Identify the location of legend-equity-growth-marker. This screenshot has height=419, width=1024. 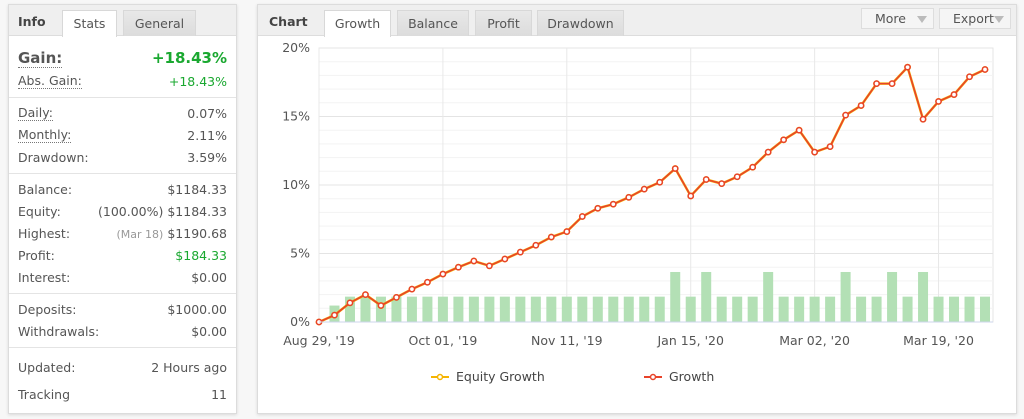
(440, 377).